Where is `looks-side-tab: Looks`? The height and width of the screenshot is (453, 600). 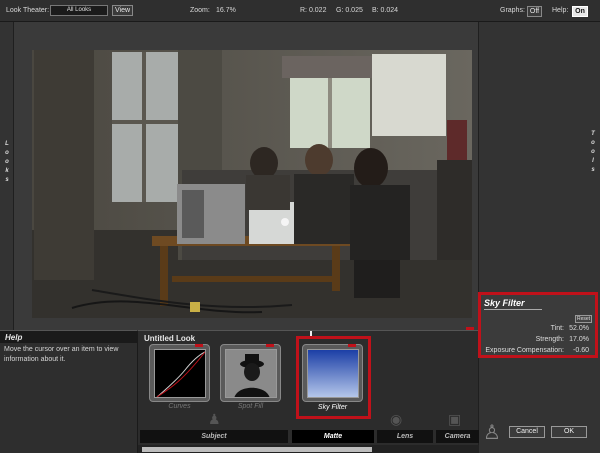 looks-side-tab: Looks is located at coordinates (7, 176).